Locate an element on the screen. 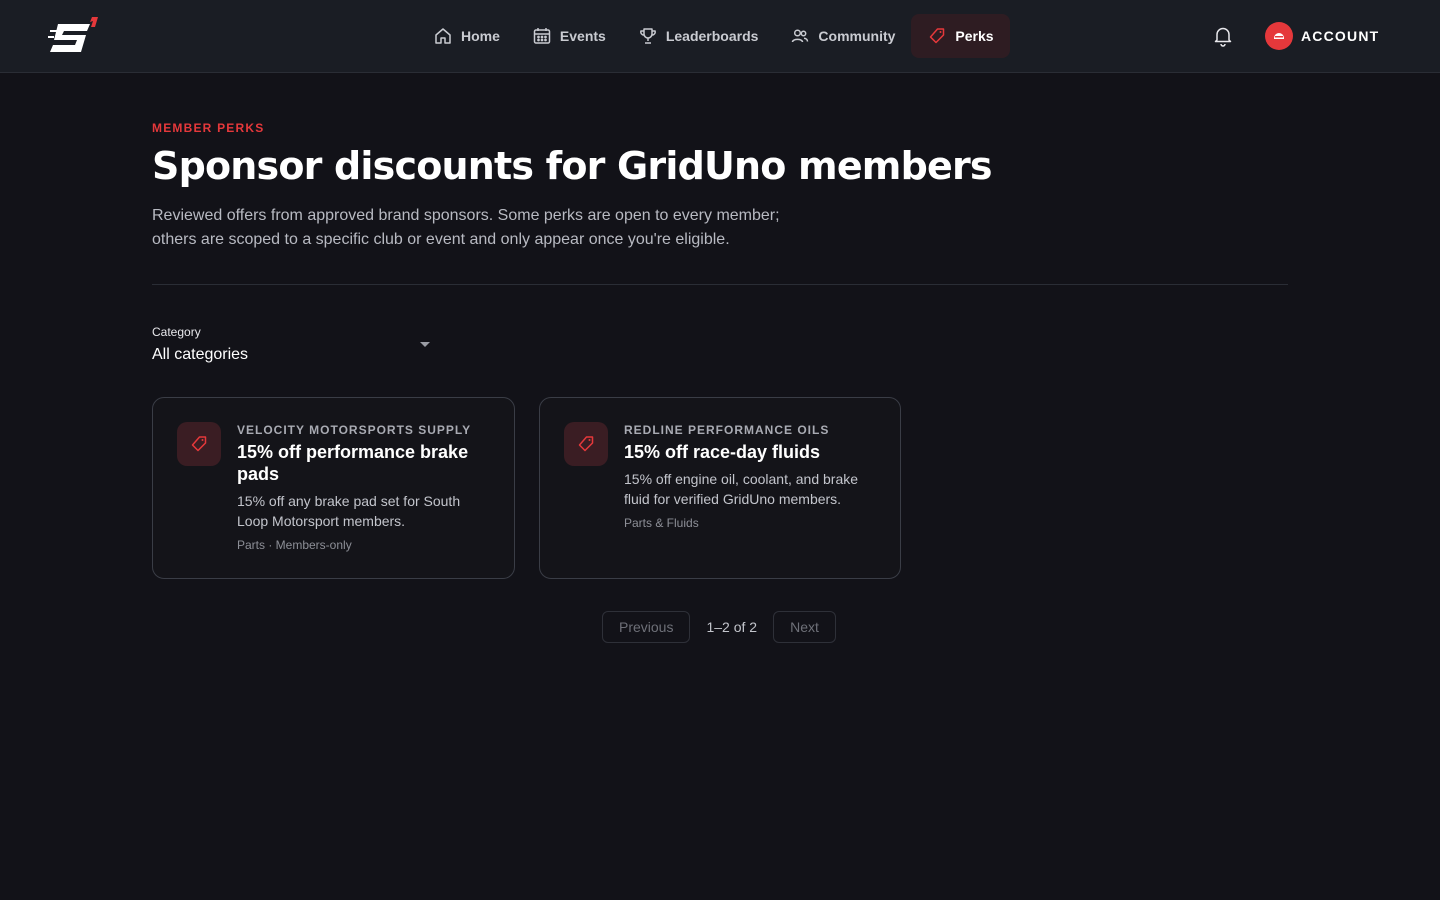  gridUno-logo is located at coordinates (74, 37).